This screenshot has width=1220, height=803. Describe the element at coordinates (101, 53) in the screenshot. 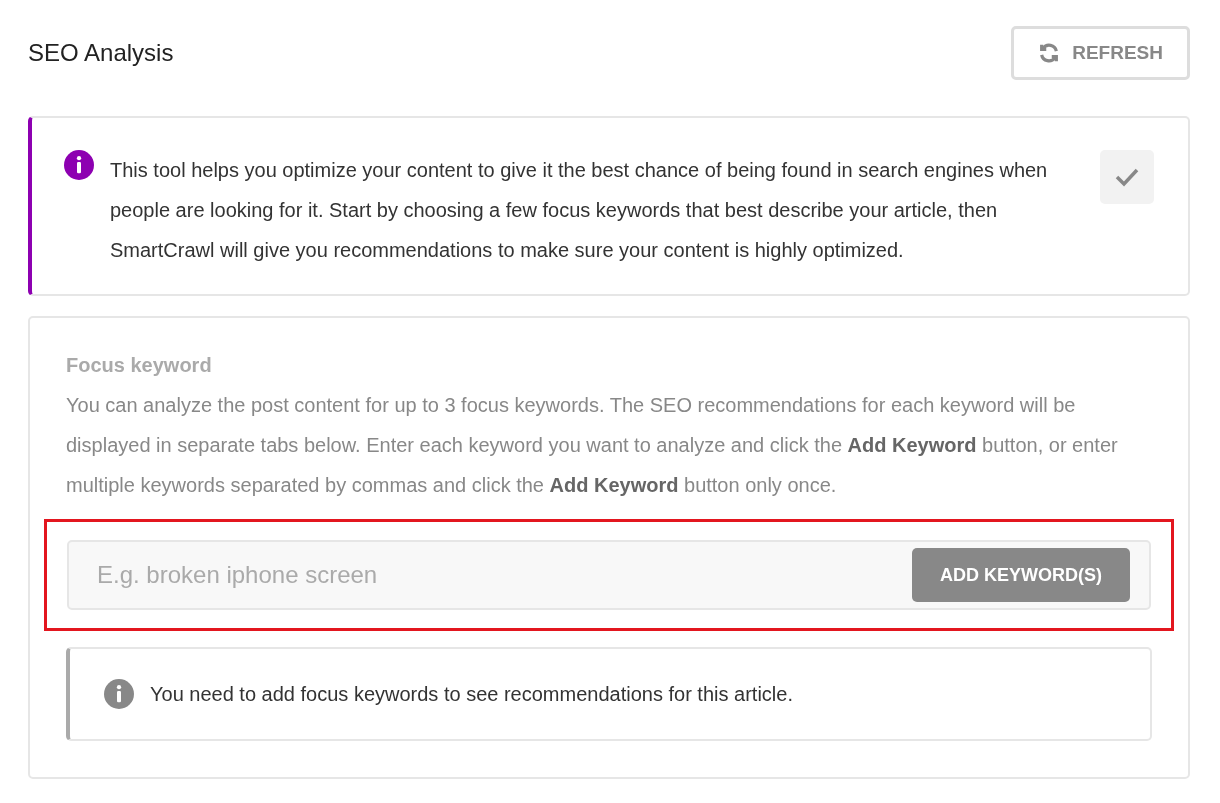

I see `section-title: SEO Analysis` at that location.